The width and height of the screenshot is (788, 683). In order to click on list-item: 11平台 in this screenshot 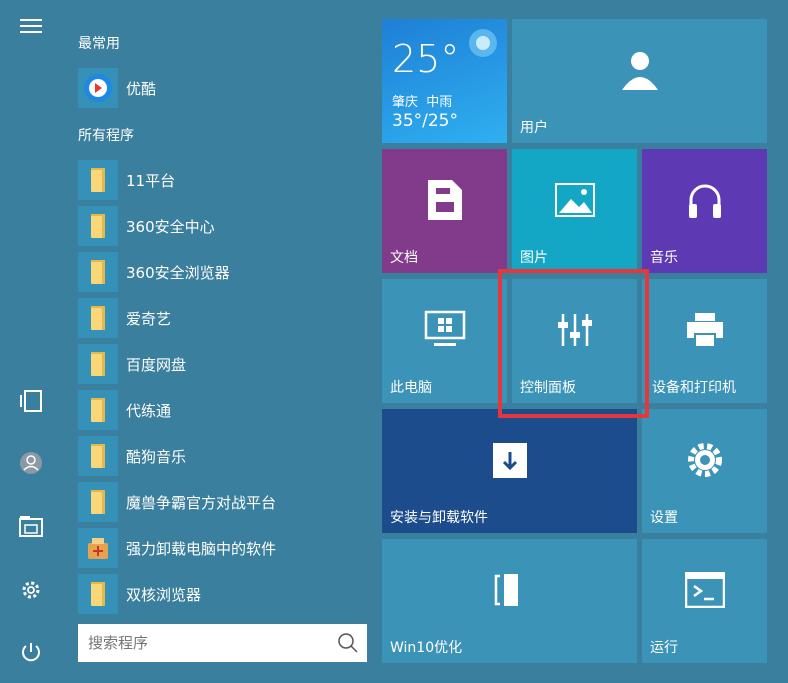, I will do `click(223, 180)`.